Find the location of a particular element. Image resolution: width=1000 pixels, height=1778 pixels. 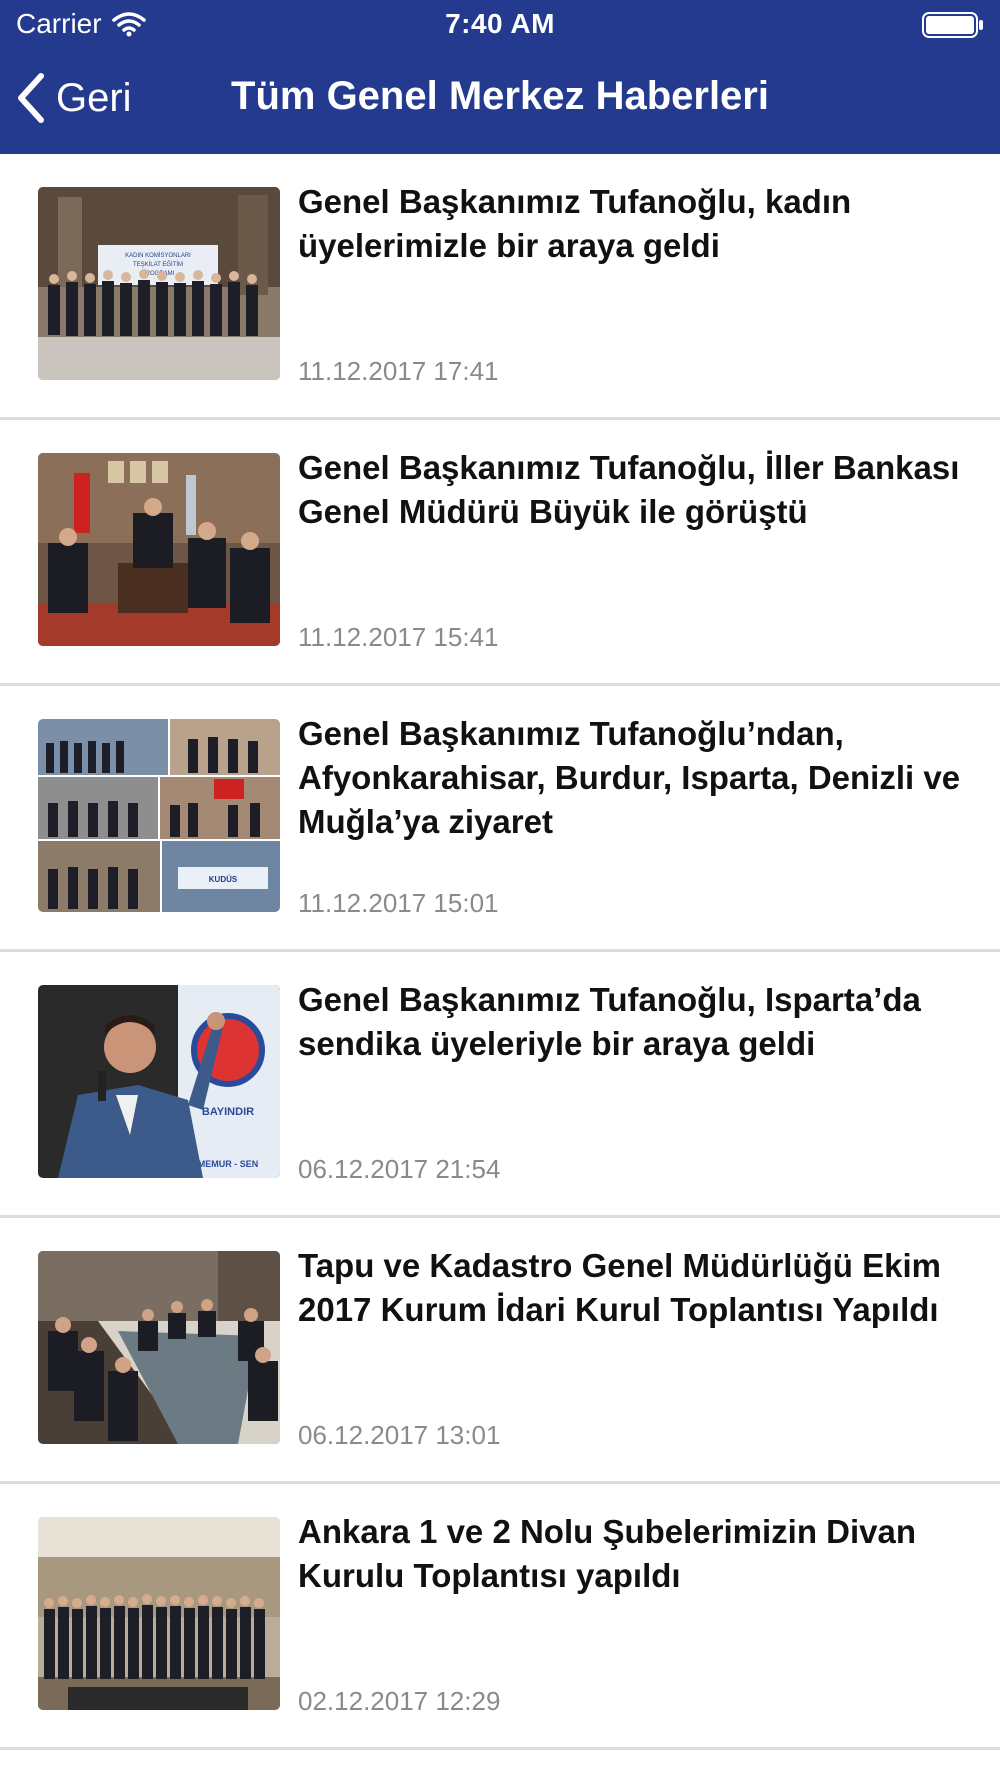

status-bar: Carrier 7:40 AM is located at coordinates (500, 25).